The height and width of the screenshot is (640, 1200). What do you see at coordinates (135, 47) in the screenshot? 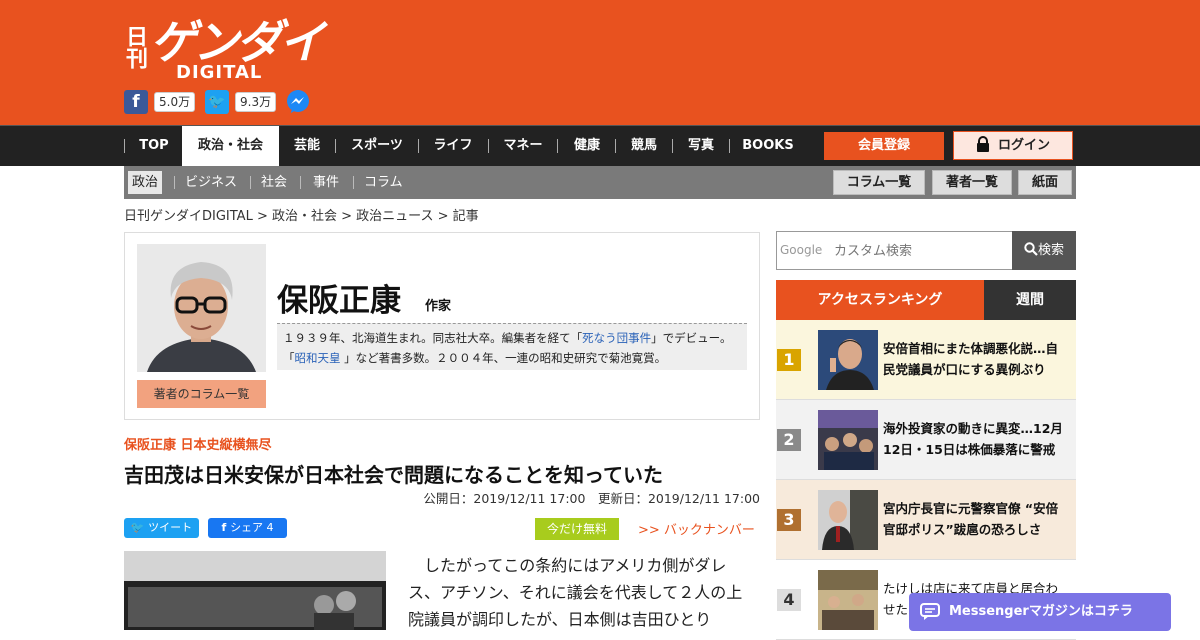
I see `logo-side-text: 日刊` at bounding box center [135, 47].